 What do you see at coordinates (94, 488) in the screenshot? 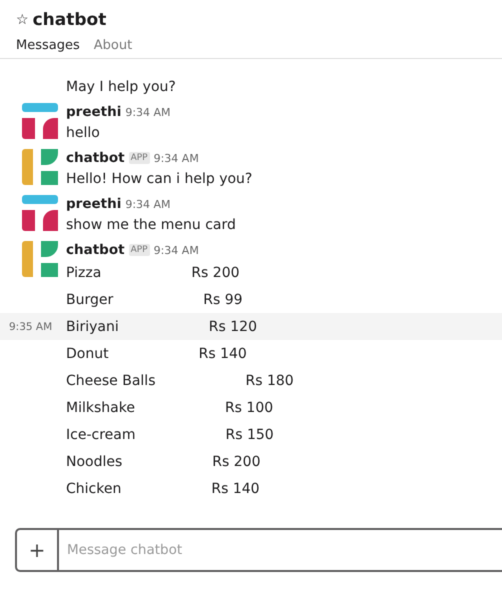
I see `menu-item-name: Chicken` at bounding box center [94, 488].